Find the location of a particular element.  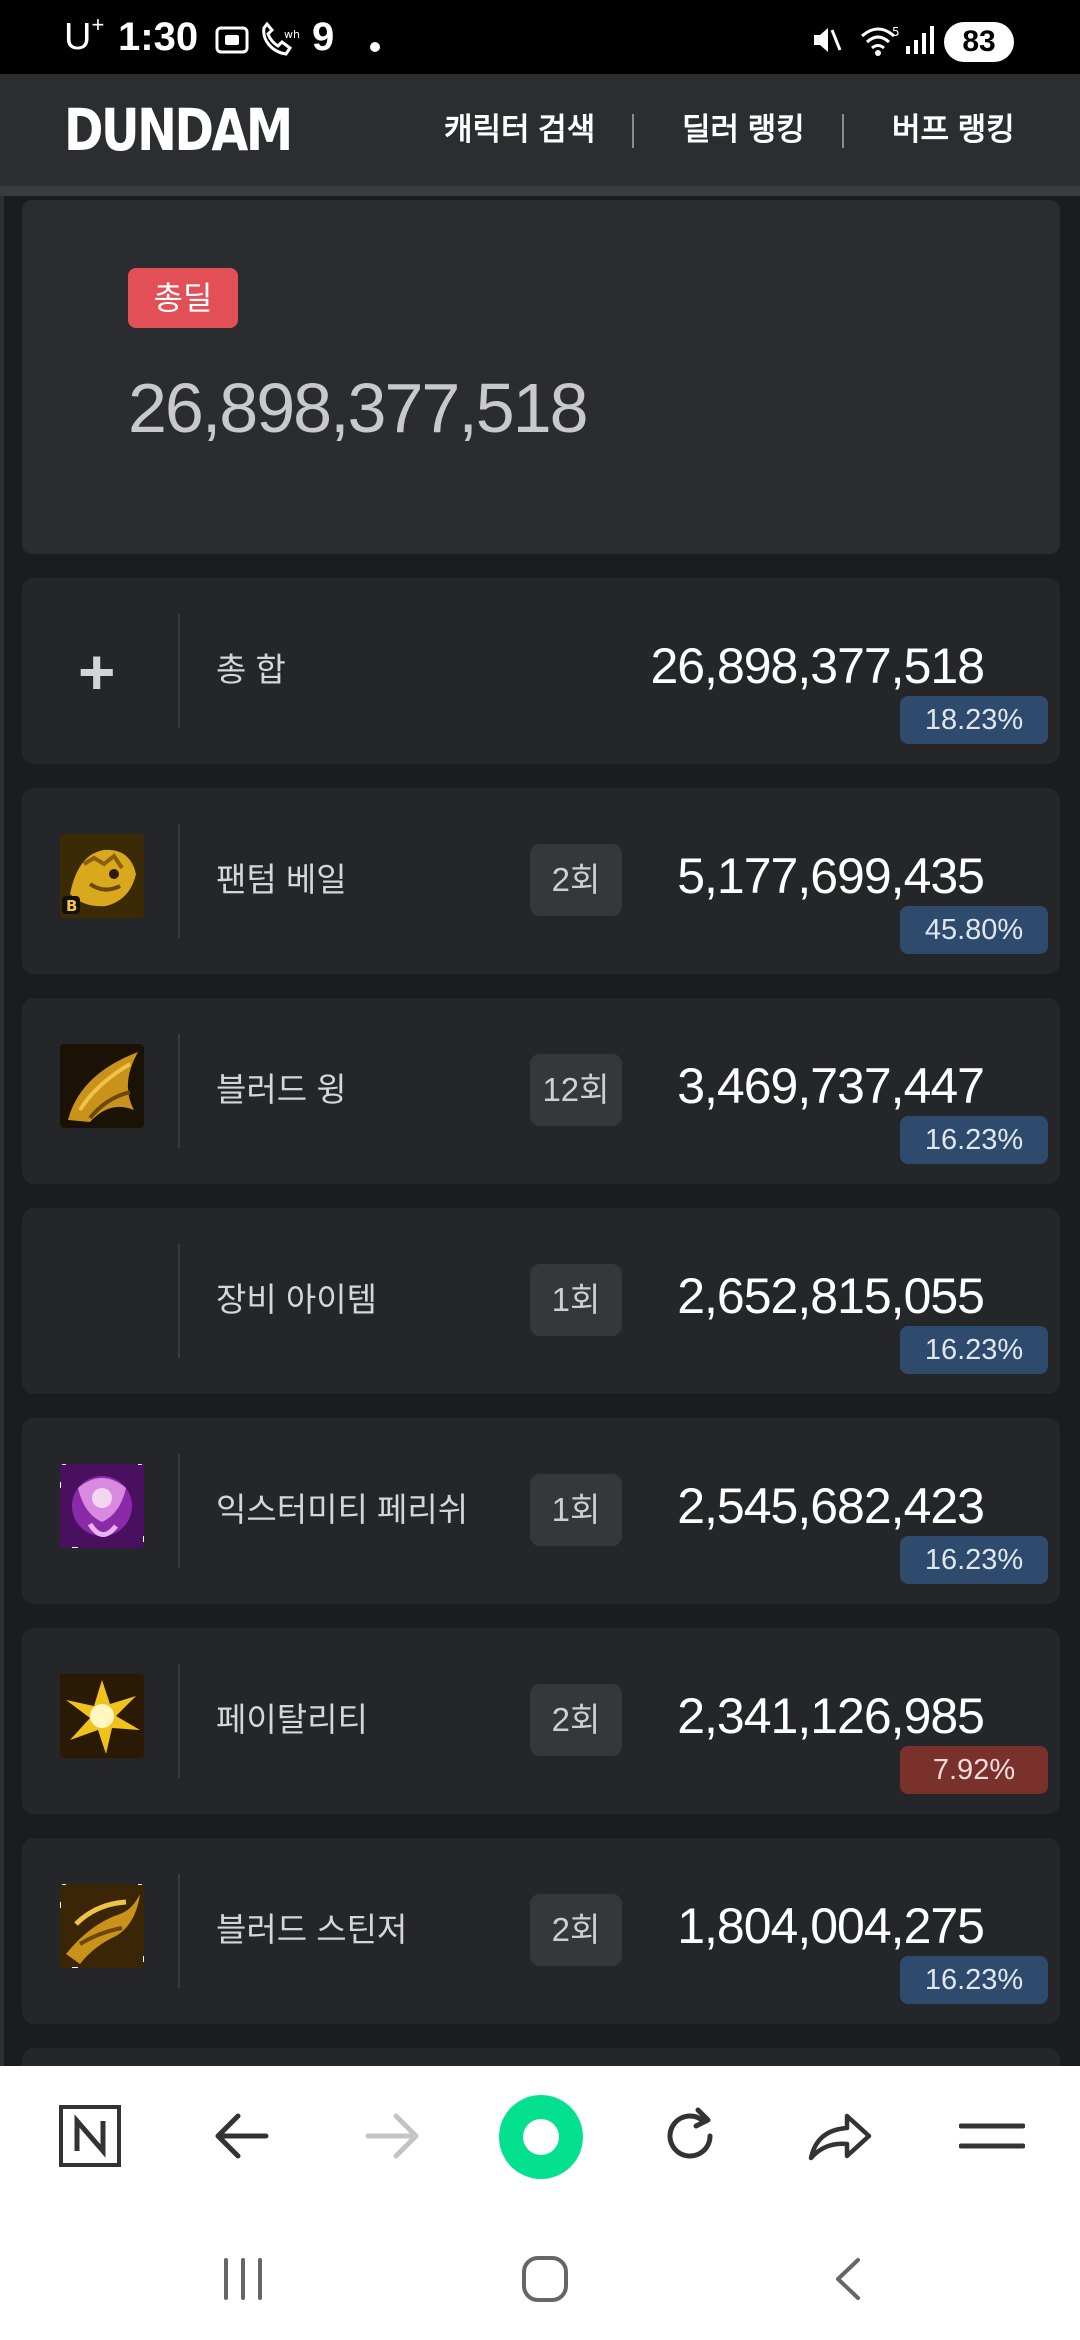

skill-name: 총 합 is located at coordinates (251, 669).